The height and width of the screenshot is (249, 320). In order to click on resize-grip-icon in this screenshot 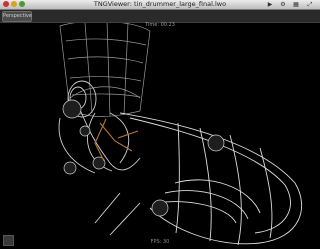, I will do `click(8, 240)`.